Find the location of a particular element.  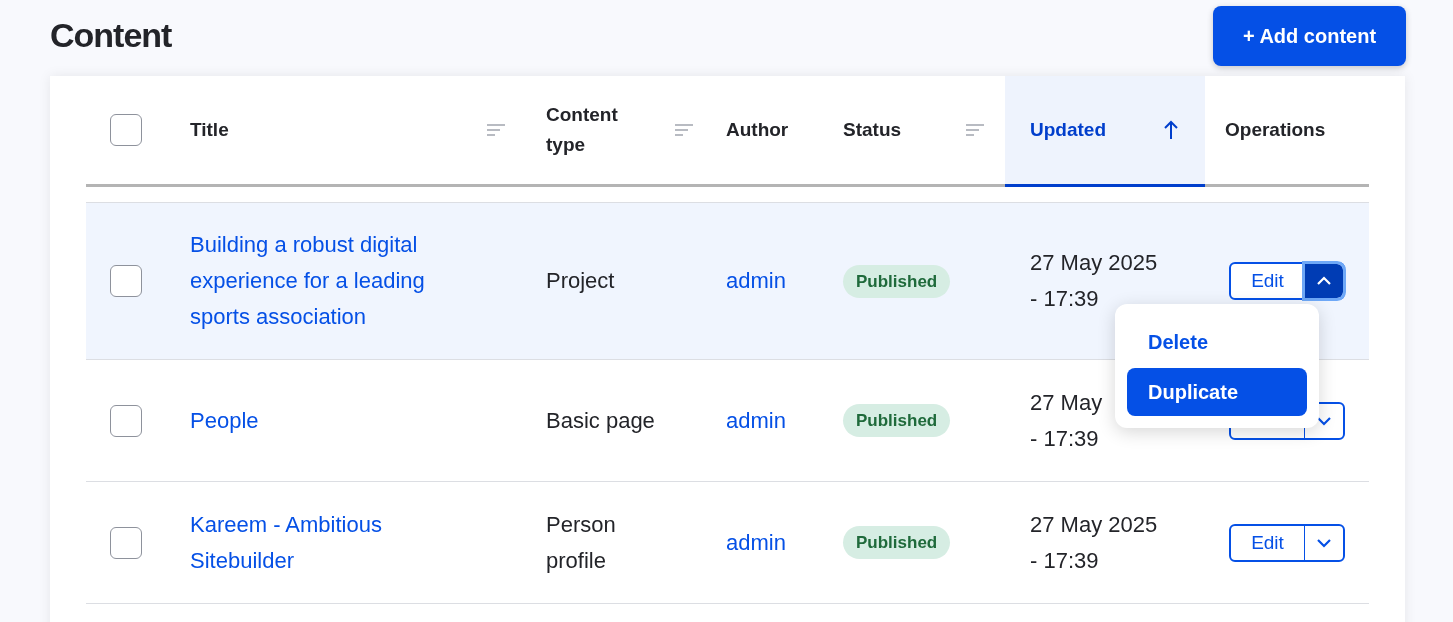

add-content-button: + Add content is located at coordinates (1309, 36).